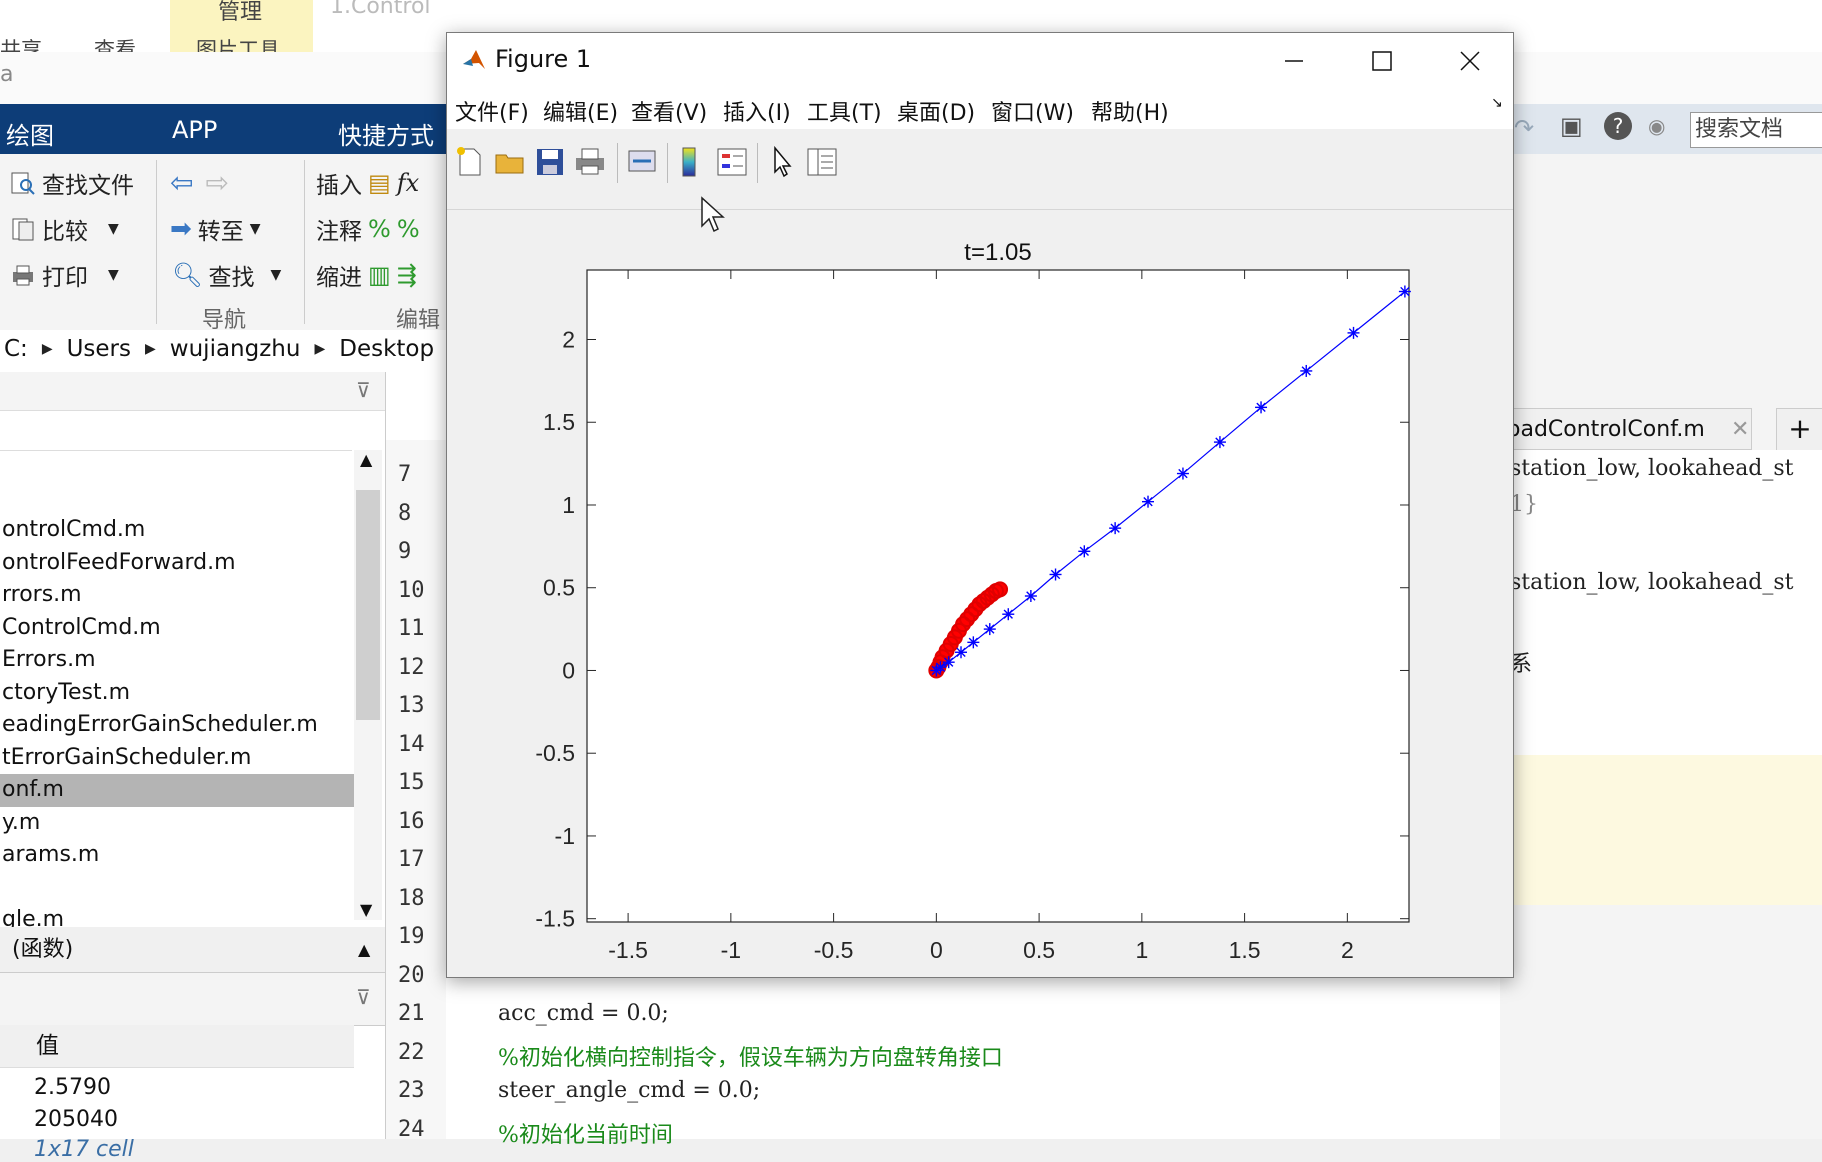  What do you see at coordinates (936, 111) in the screenshot?
I see `menu-desktop: 桌面(D)` at bounding box center [936, 111].